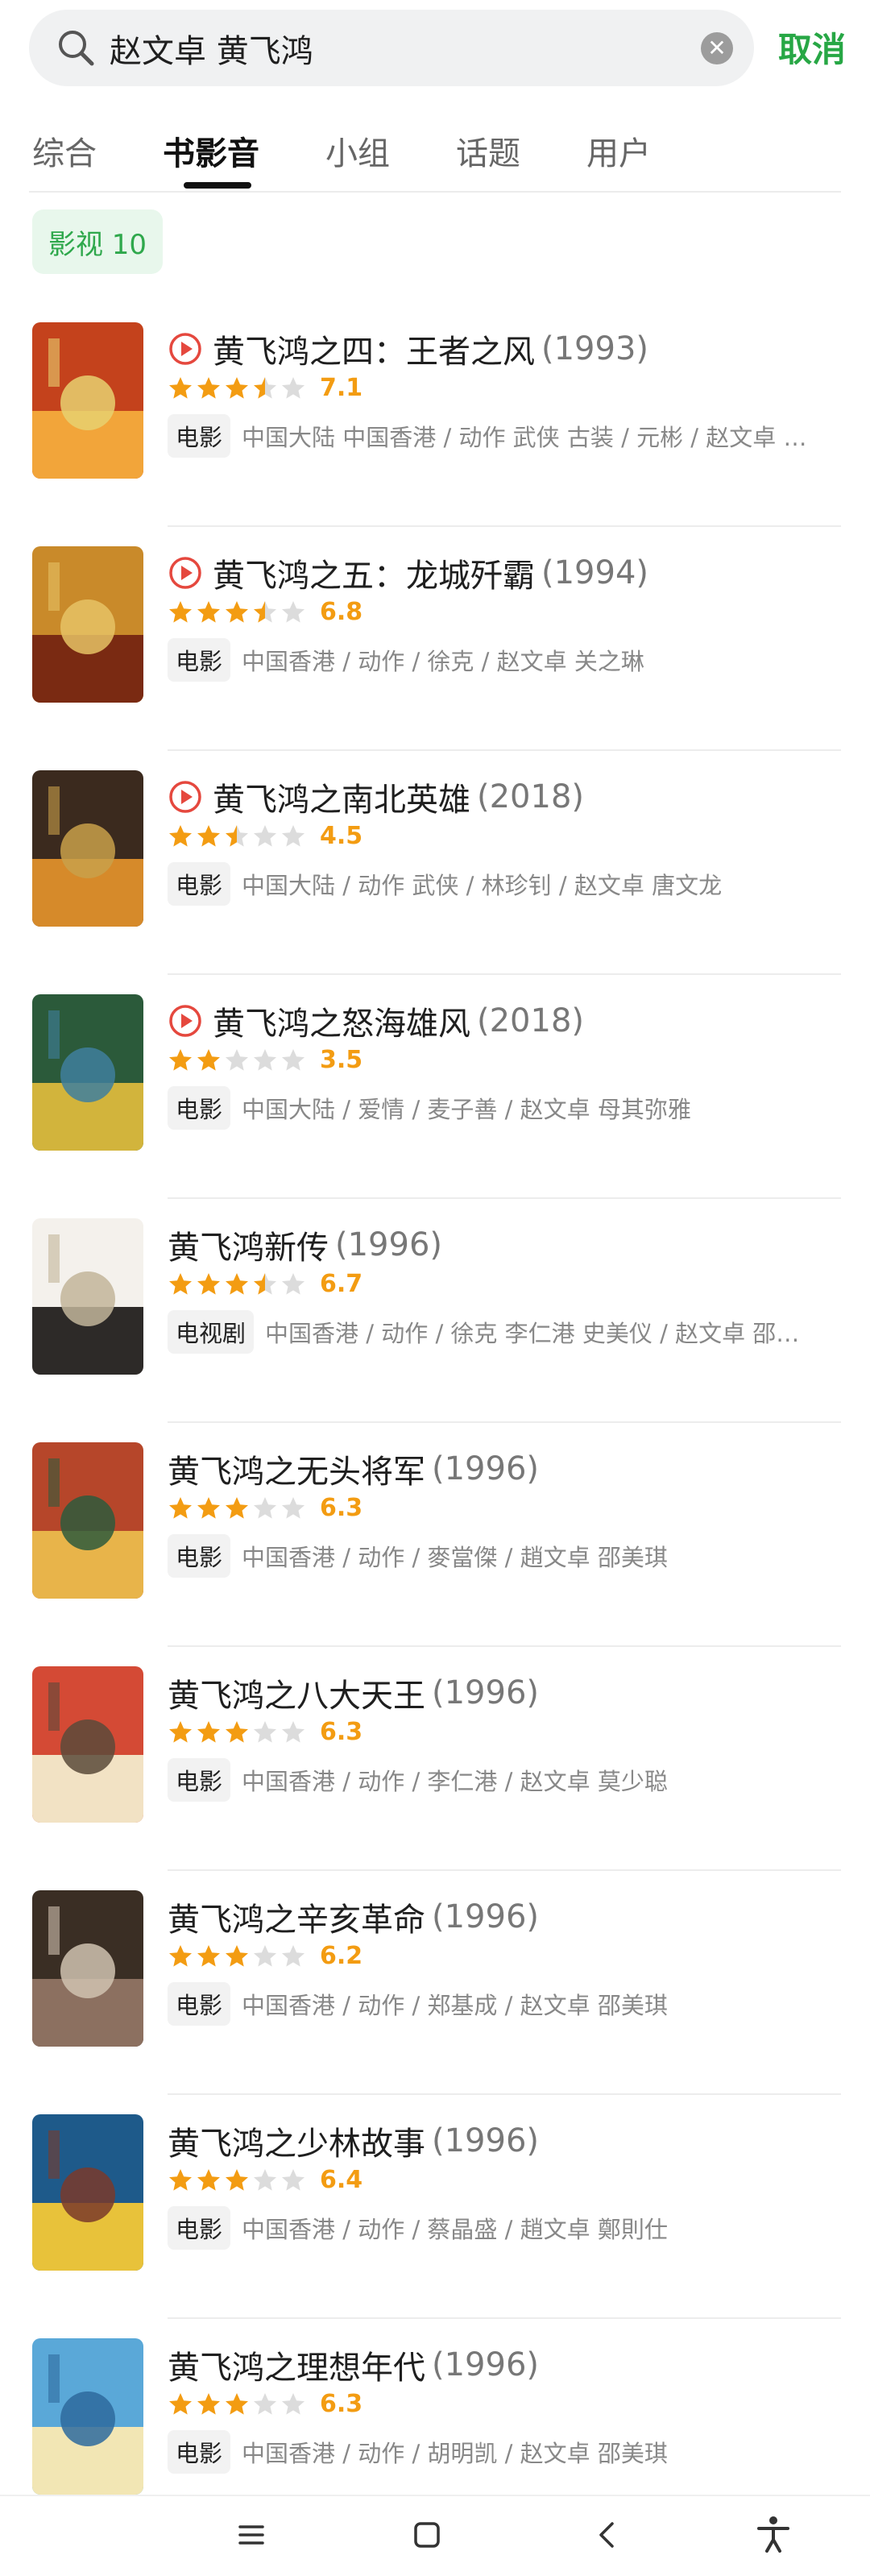 The image size is (870, 2576). I want to click on search-icon, so click(77, 48).